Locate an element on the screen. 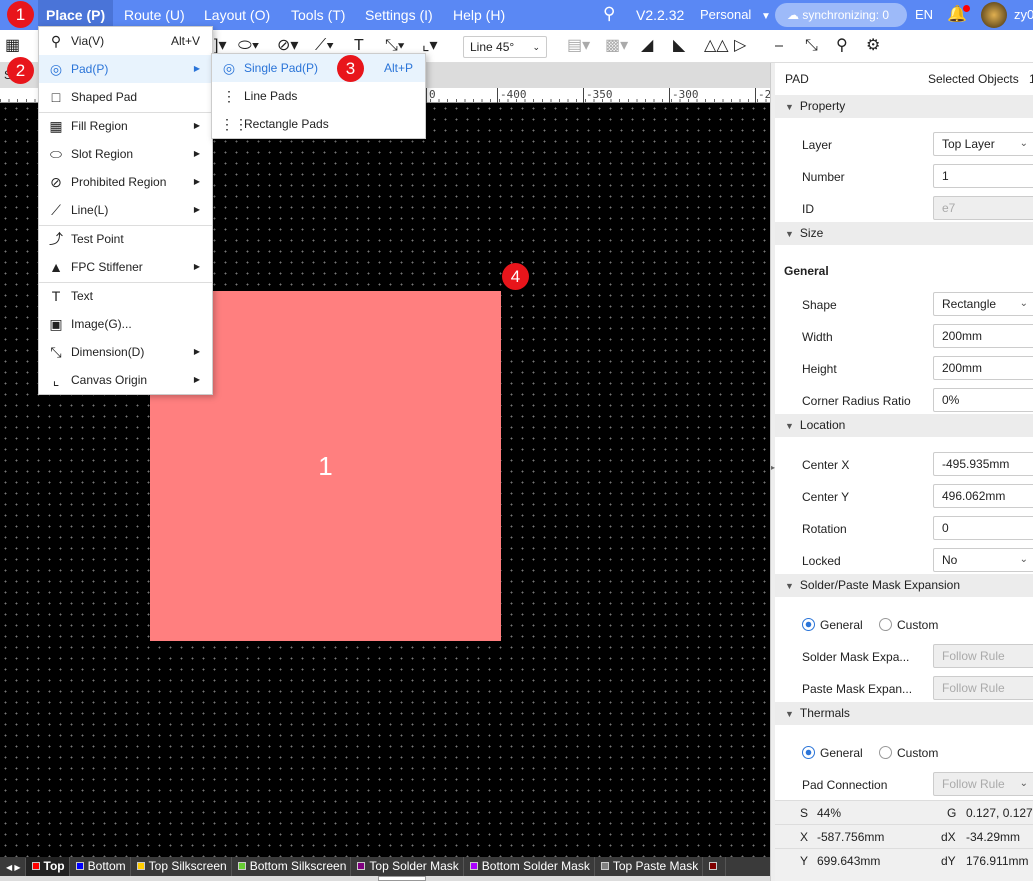  rotate-right-icon: ◣ is located at coordinates (679, 46).